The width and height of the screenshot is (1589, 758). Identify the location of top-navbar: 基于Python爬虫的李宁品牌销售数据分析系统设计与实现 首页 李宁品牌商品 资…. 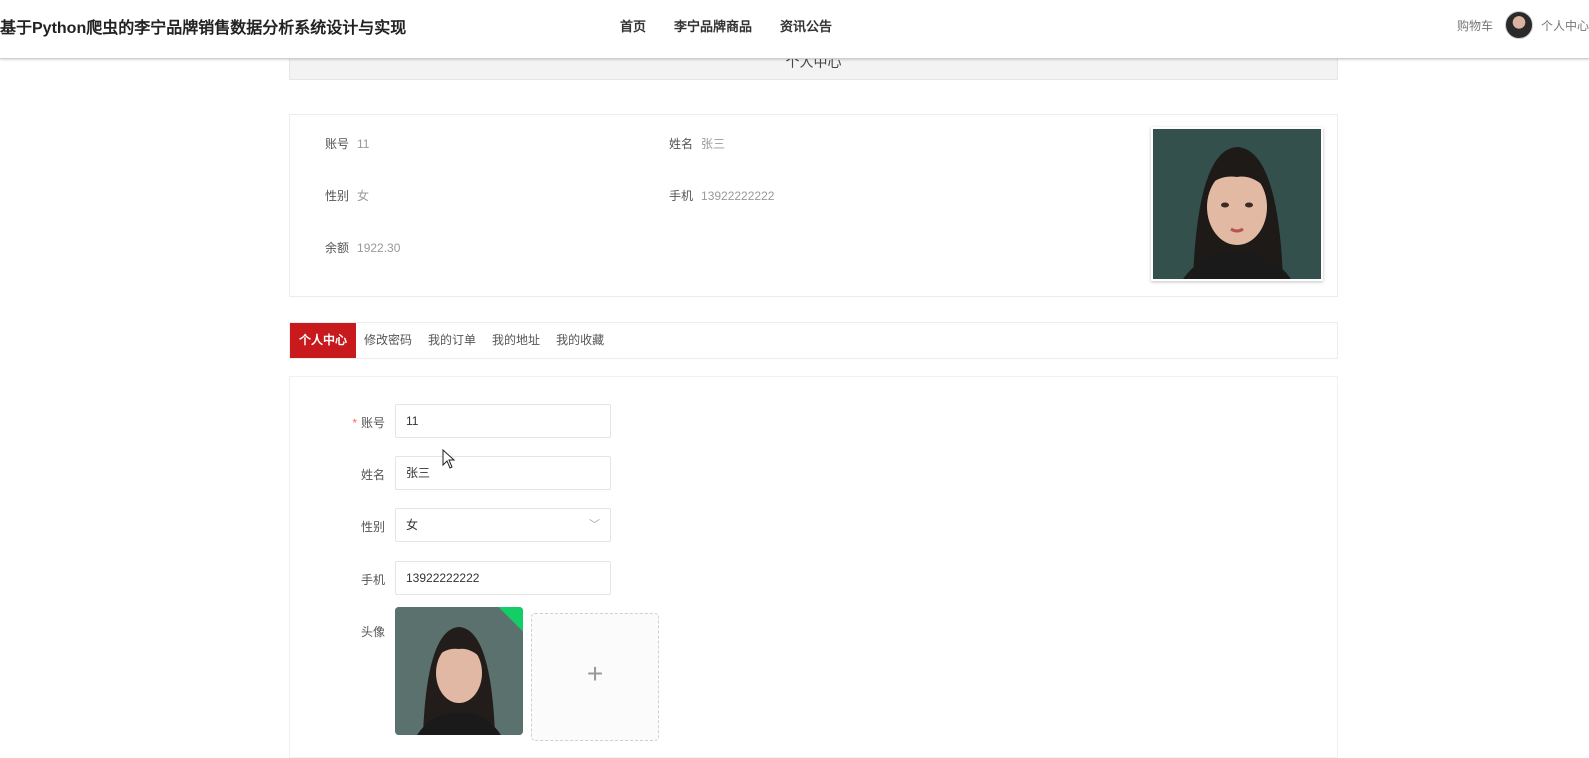
(794, 29).